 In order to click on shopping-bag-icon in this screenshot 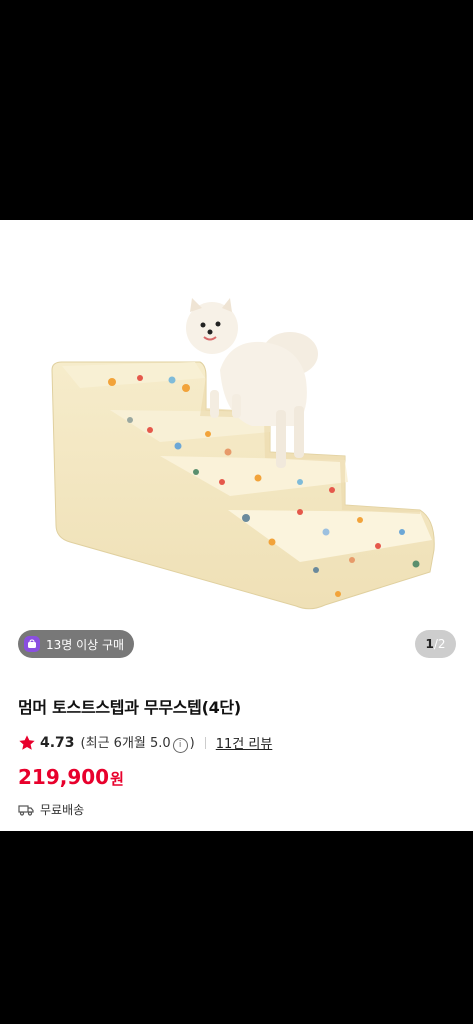, I will do `click(32, 644)`.